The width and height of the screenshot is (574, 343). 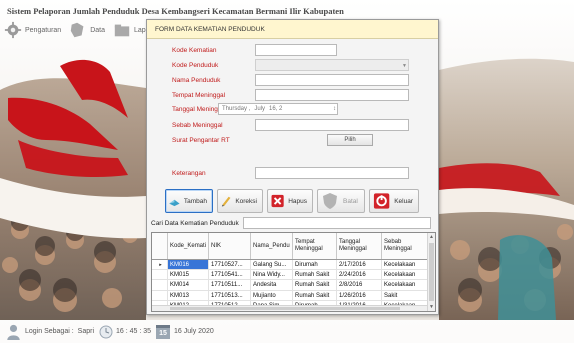 What do you see at coordinates (350, 140) in the screenshot?
I see `pilih-button: Pilih` at bounding box center [350, 140].